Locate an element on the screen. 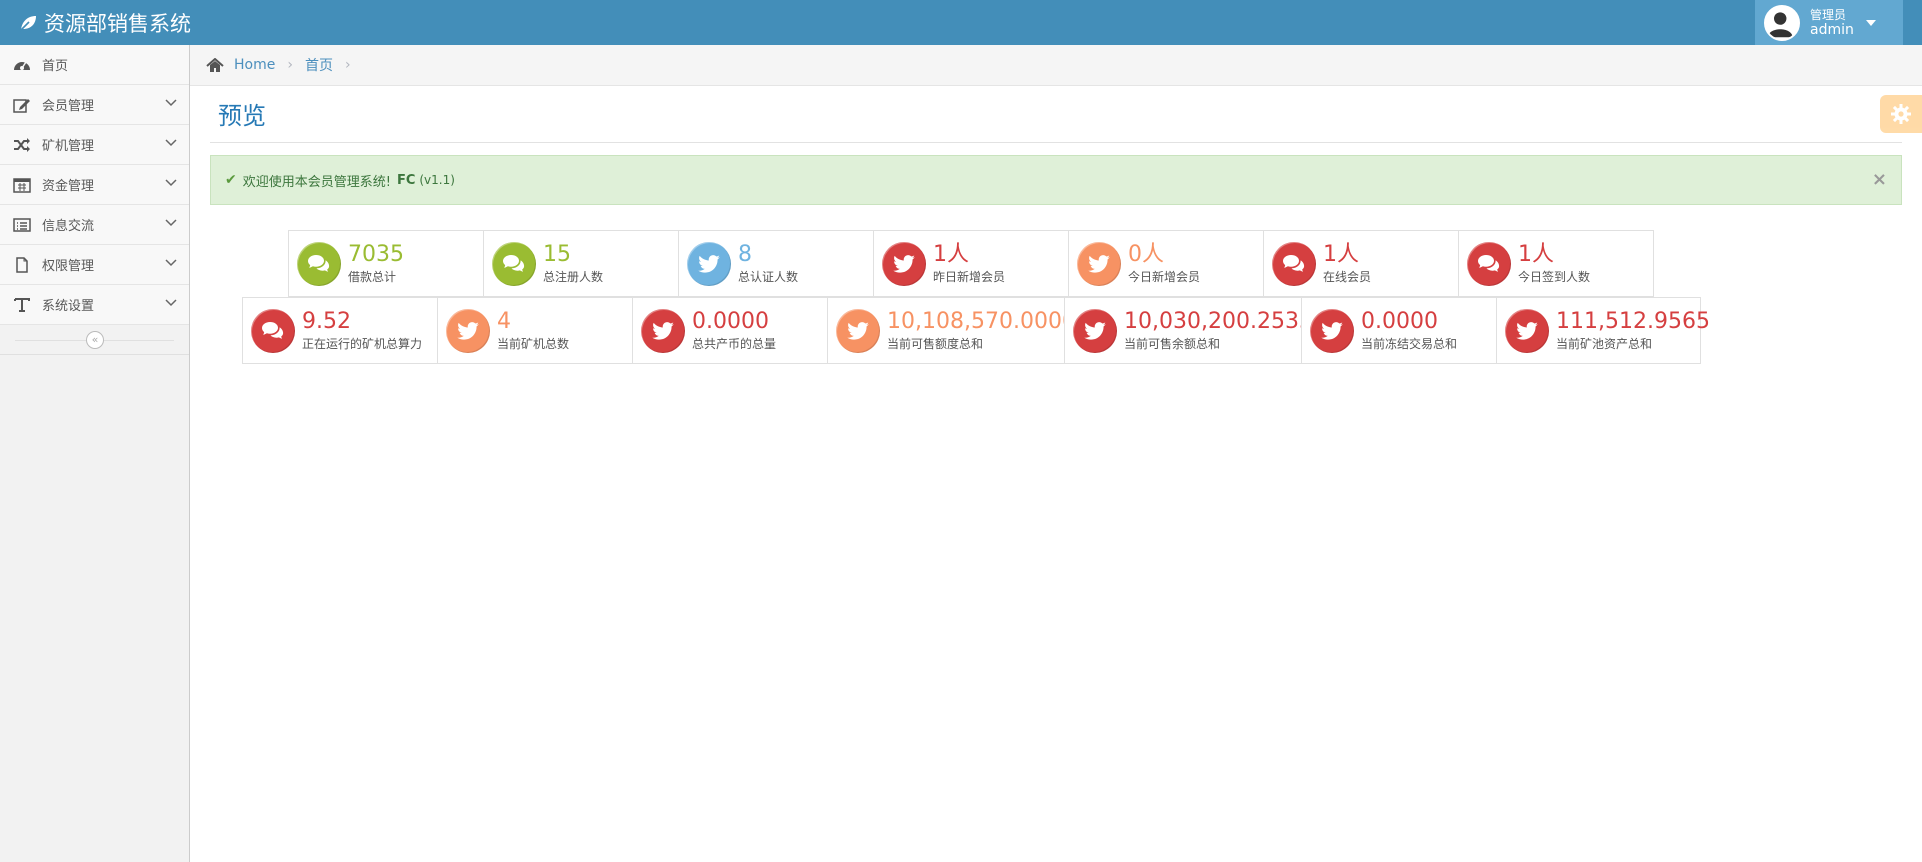 This screenshot has height=862, width=1922. sidebar-item-messages: 信息交流 is located at coordinates (94, 225).